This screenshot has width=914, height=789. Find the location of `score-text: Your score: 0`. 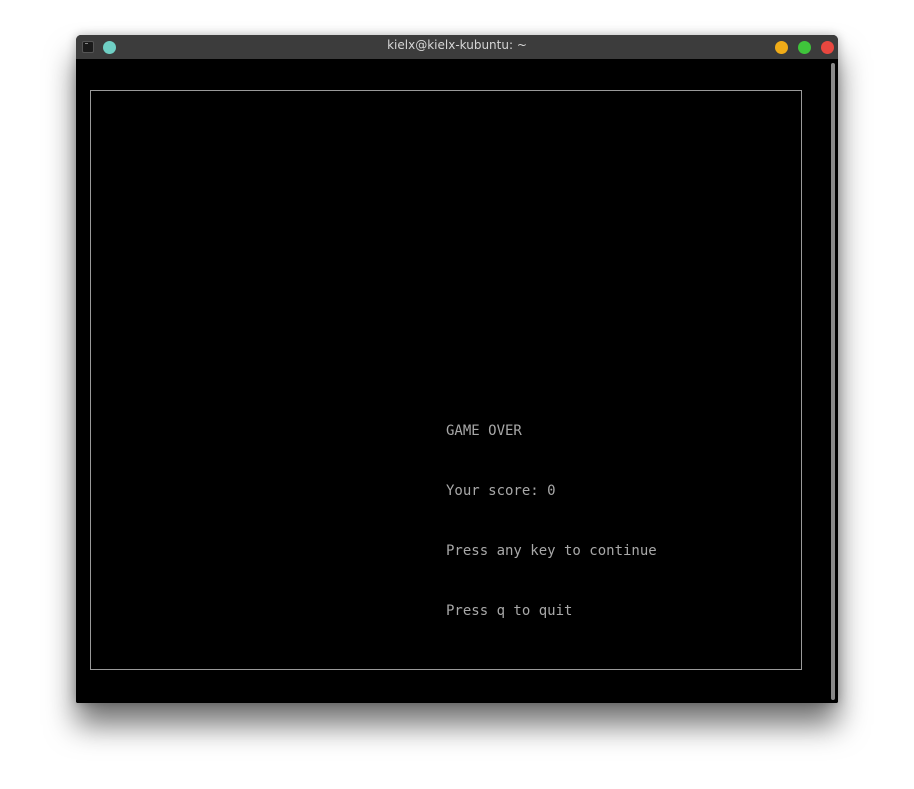

score-text: Your score: 0 is located at coordinates (501, 491).